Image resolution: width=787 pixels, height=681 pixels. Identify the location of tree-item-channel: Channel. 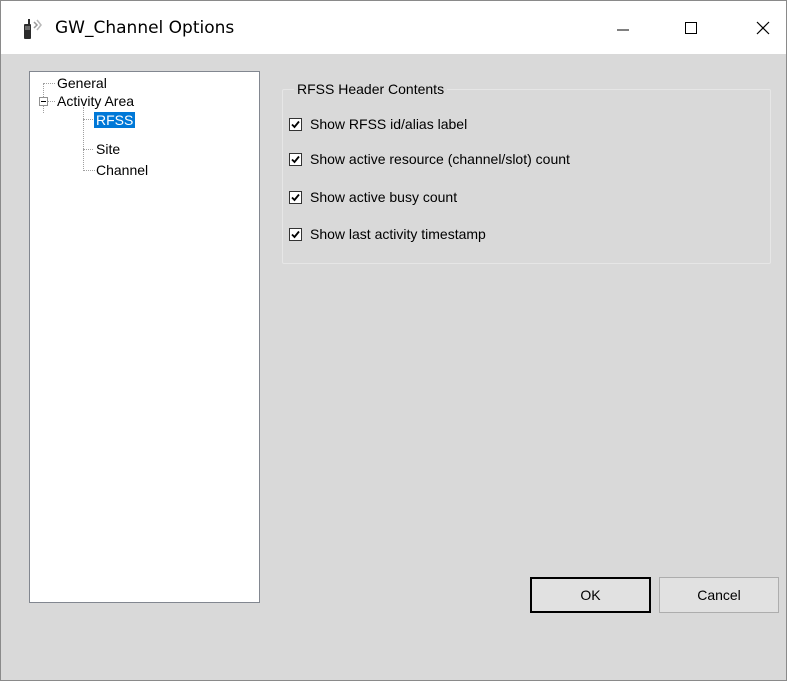
(122, 170).